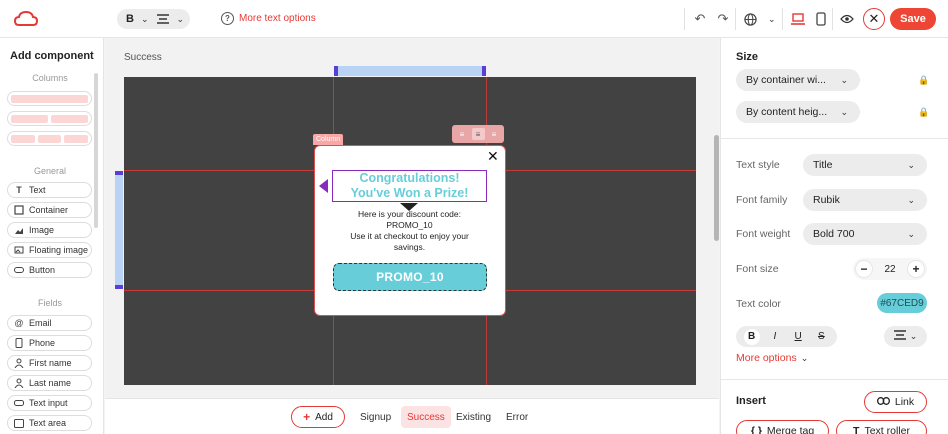 This screenshot has height=434, width=948. What do you see at coordinates (756, 429) in the screenshot?
I see `braces-icon: { }` at bounding box center [756, 429].